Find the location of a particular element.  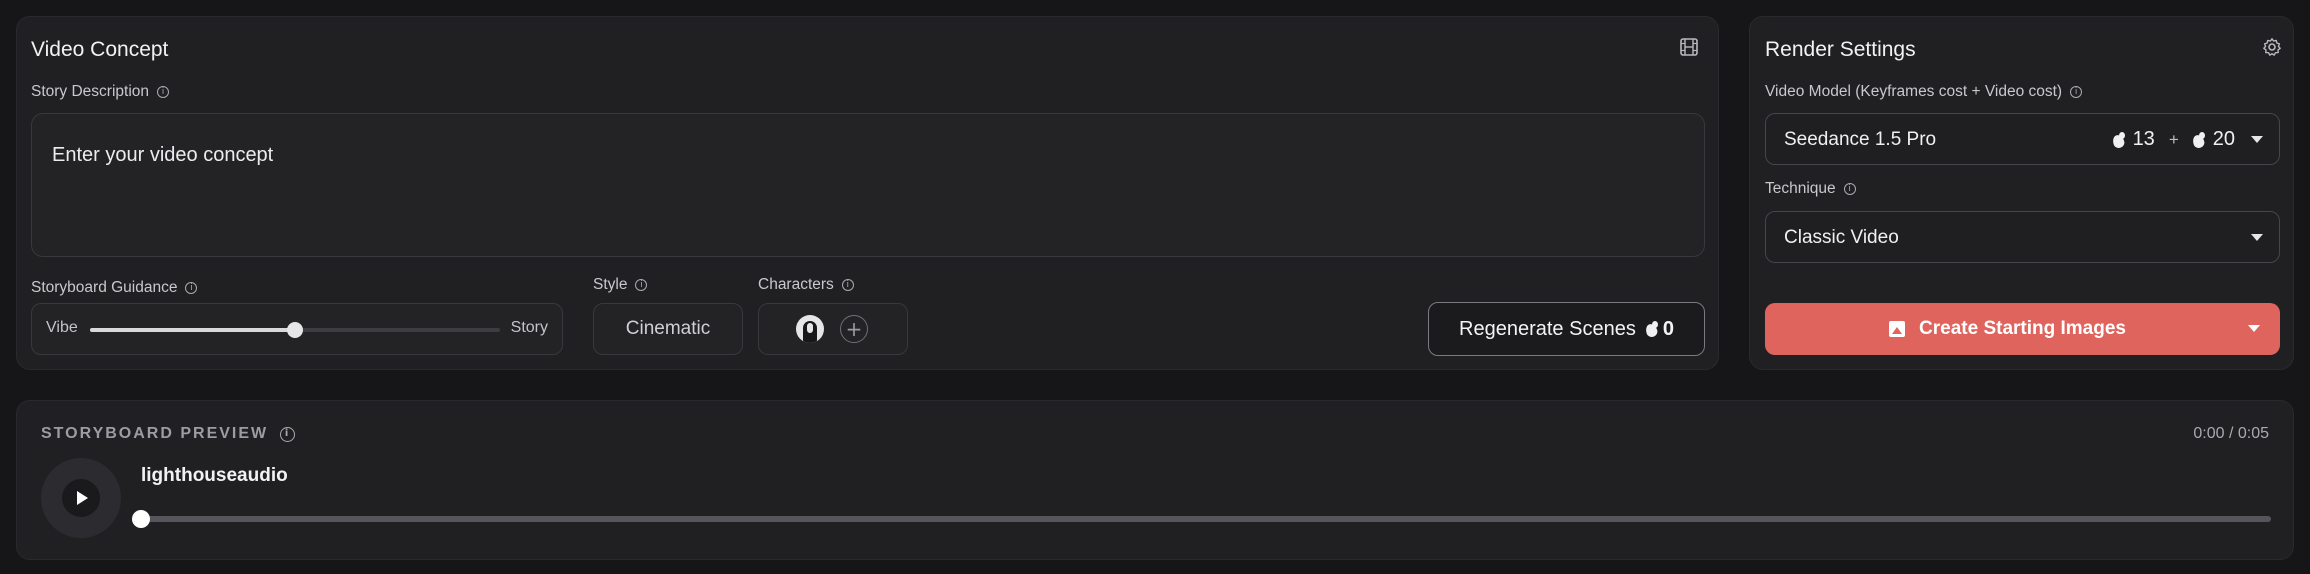

create-options-dropdown is located at coordinates (2255, 329).